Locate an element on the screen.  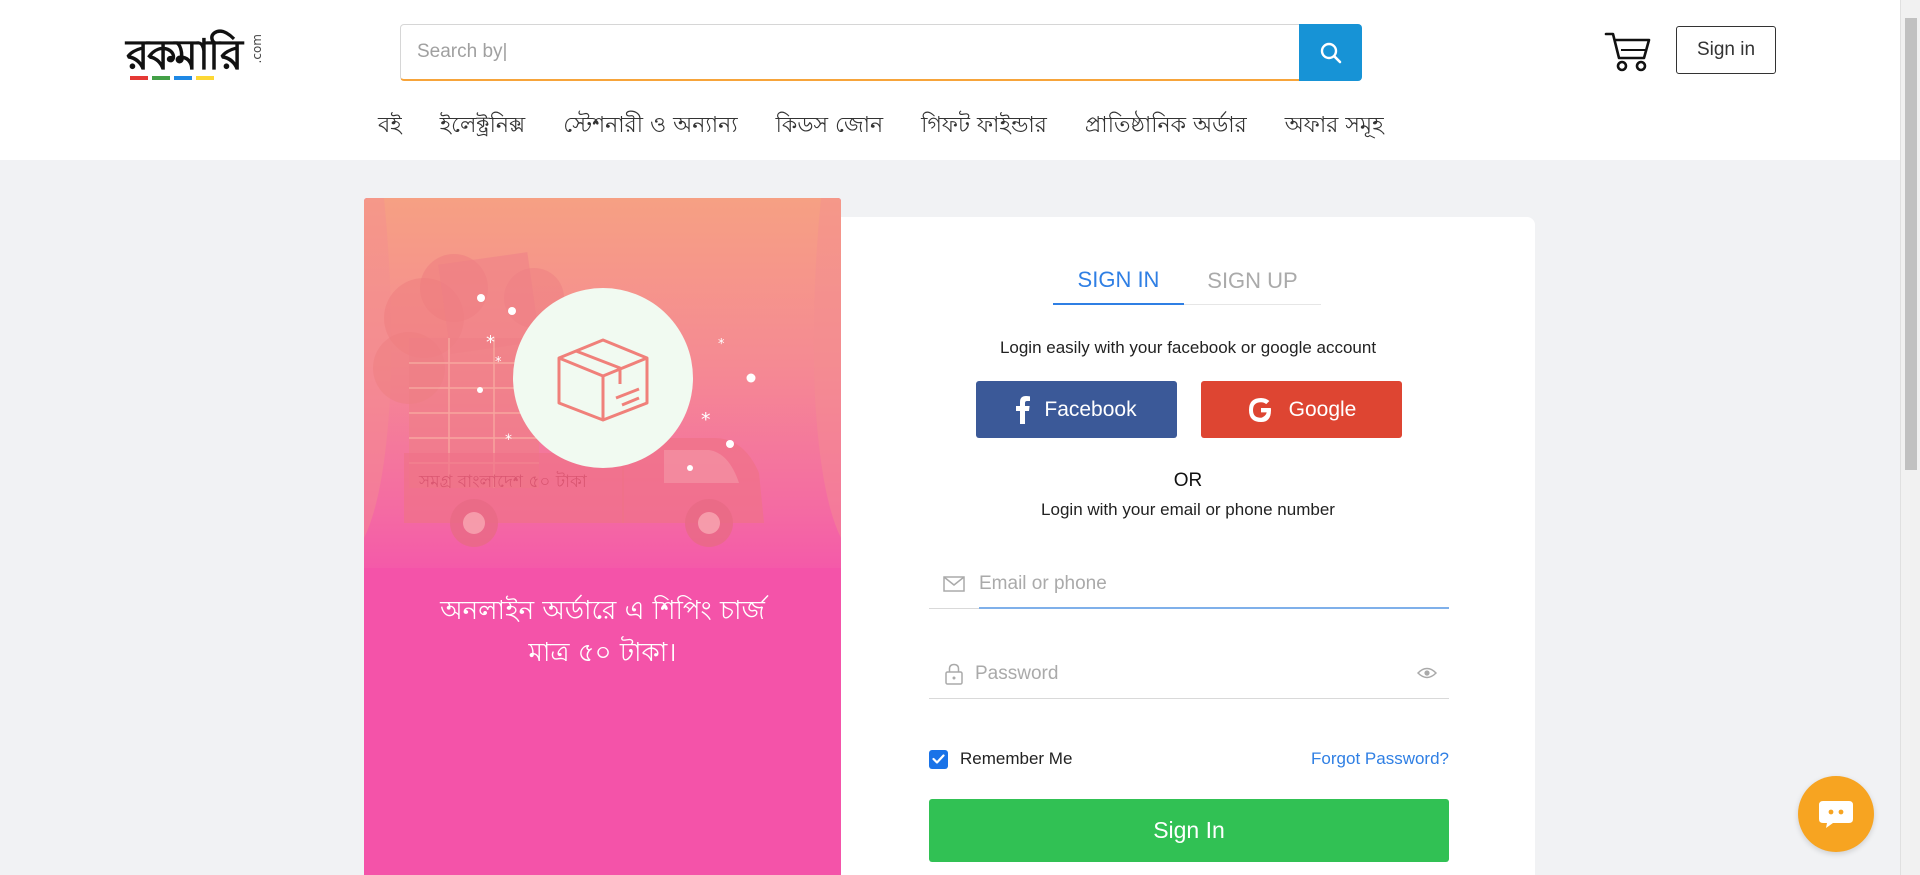
logo-color-bar-blue is located at coordinates (183, 78).